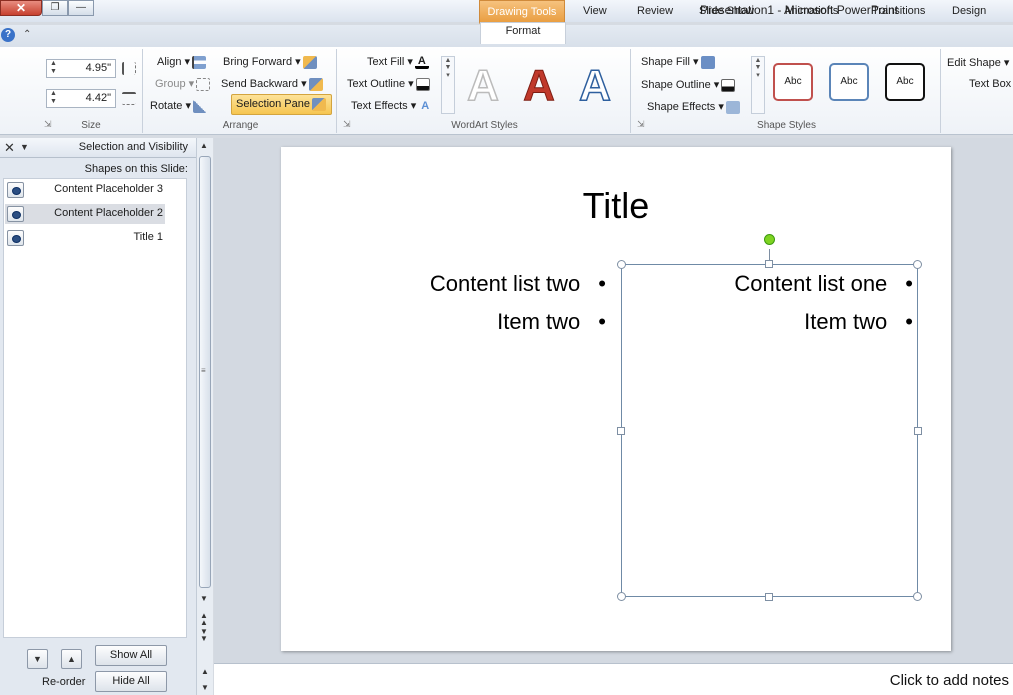  I want to click on shape-row-content-placeholder-3: Content Placeholder 3, so click(85, 190).